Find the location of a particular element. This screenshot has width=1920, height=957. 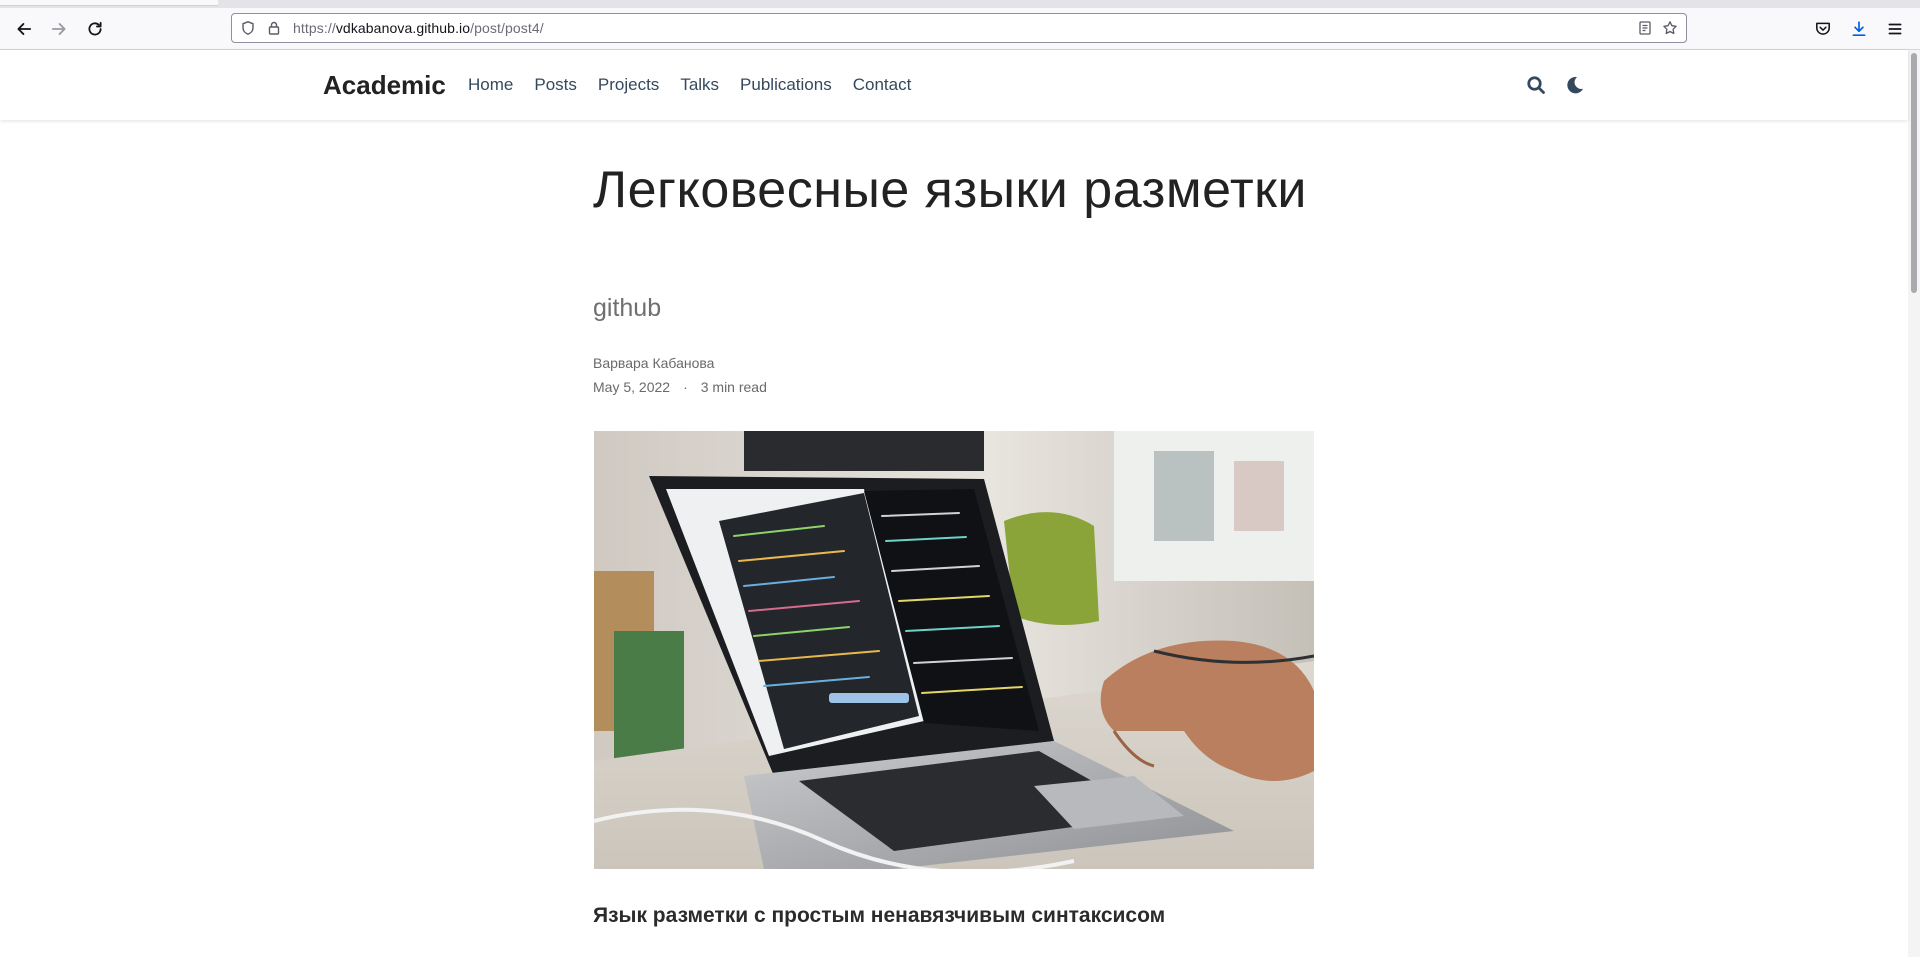

bookmark-star-icon is located at coordinates (1670, 28).